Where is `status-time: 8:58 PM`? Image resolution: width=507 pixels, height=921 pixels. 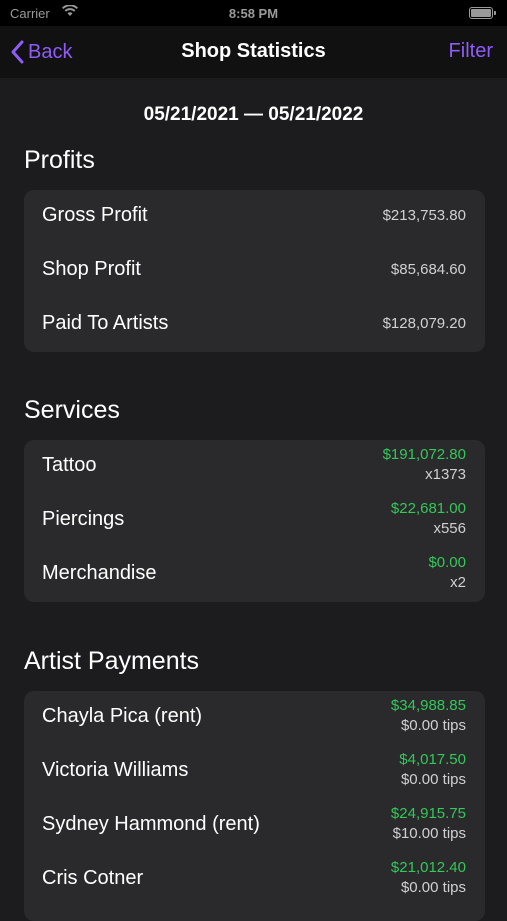 status-time: 8:58 PM is located at coordinates (253, 13).